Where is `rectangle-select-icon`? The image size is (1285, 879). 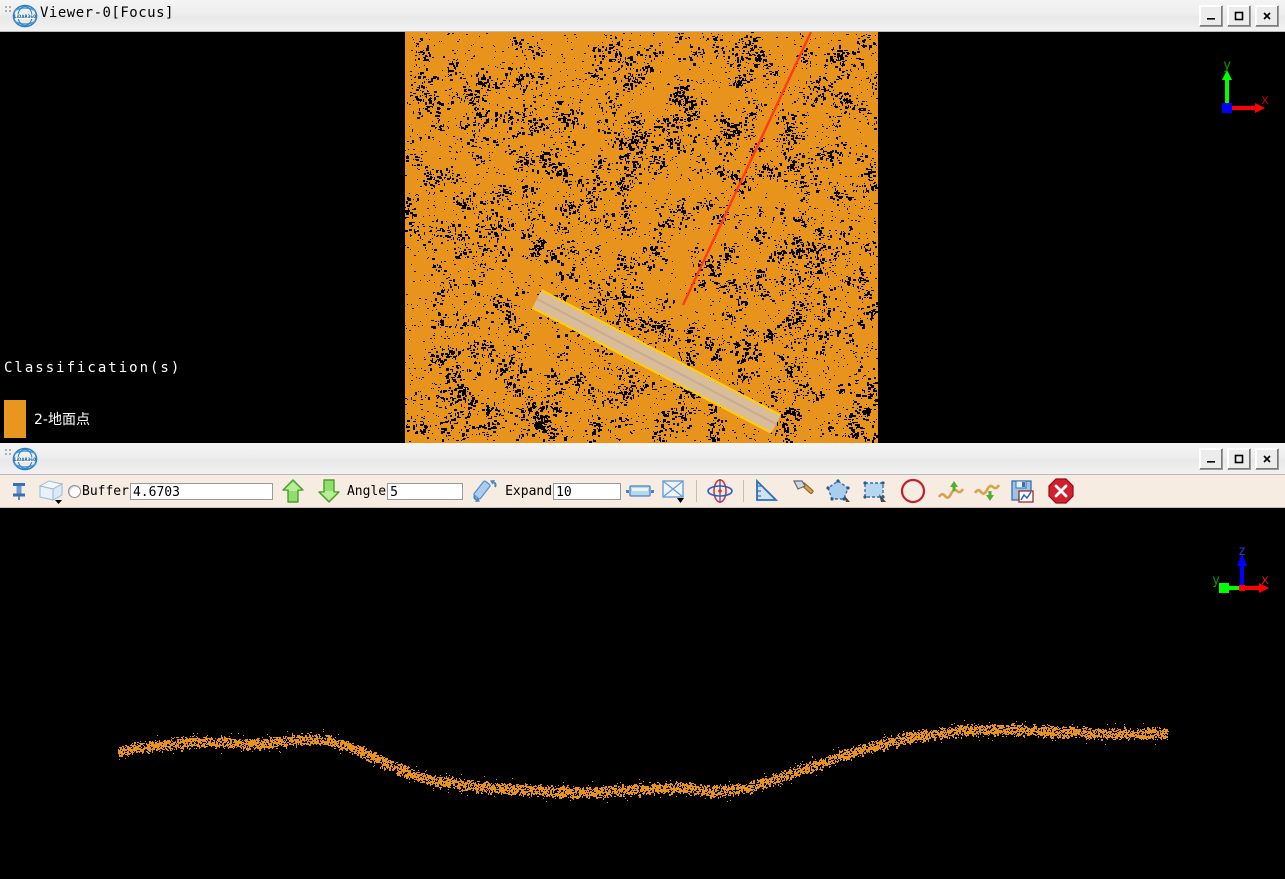 rectangle-select-icon is located at coordinates (875, 491).